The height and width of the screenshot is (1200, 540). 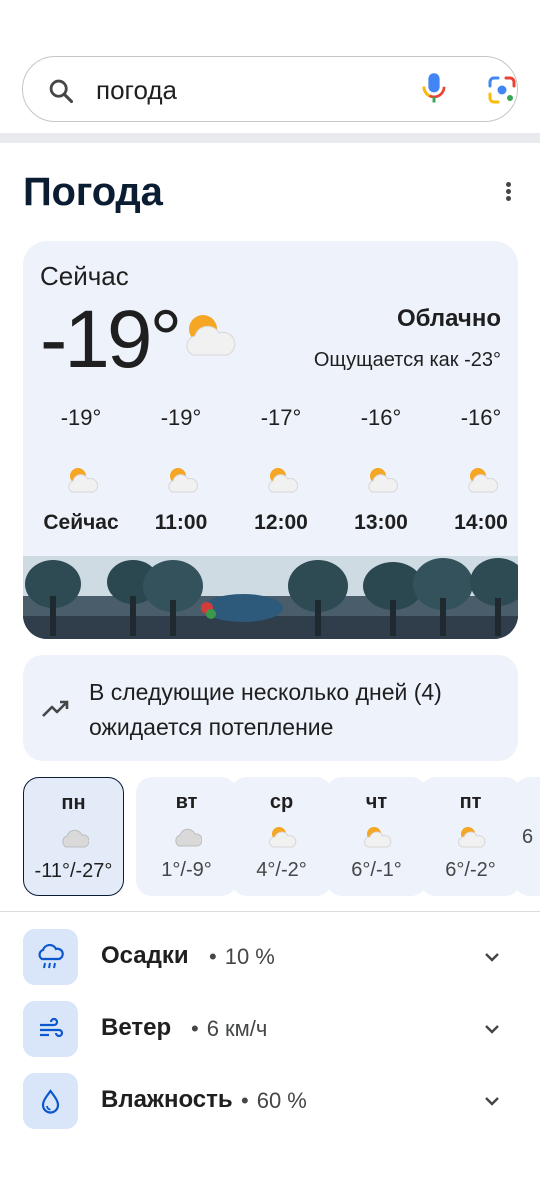 I want to click on day-chip: пт 6°/-2°, so click(x=470, y=836).